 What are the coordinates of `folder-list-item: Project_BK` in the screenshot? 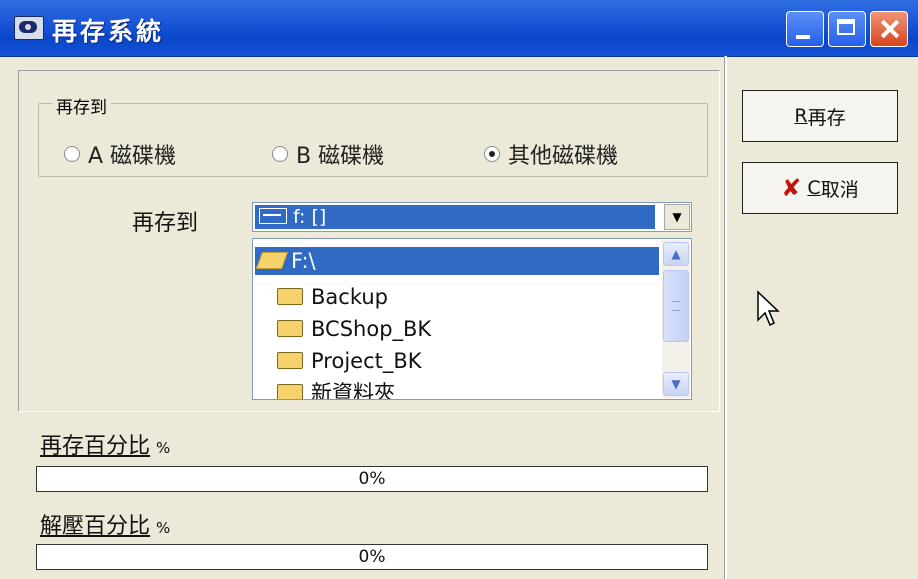 It's located at (339, 361).